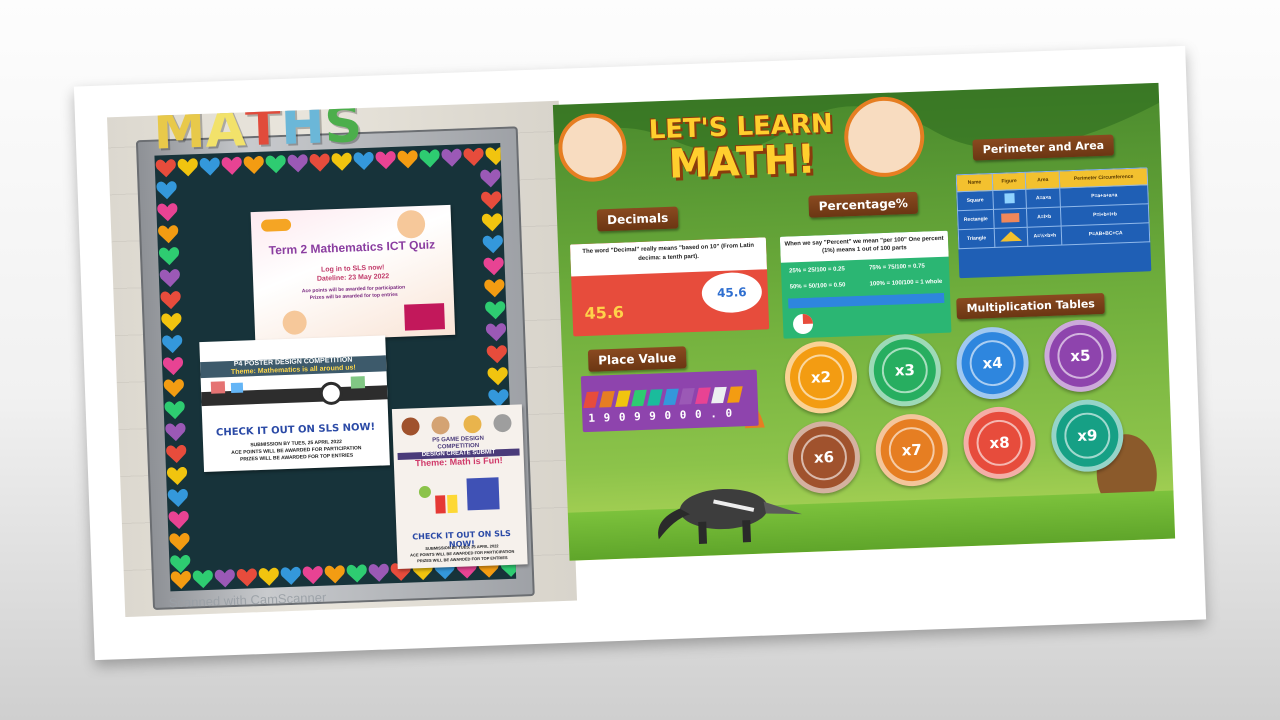  What do you see at coordinates (730, 516) in the screenshot?
I see `anteater-illustration` at bounding box center [730, 516].